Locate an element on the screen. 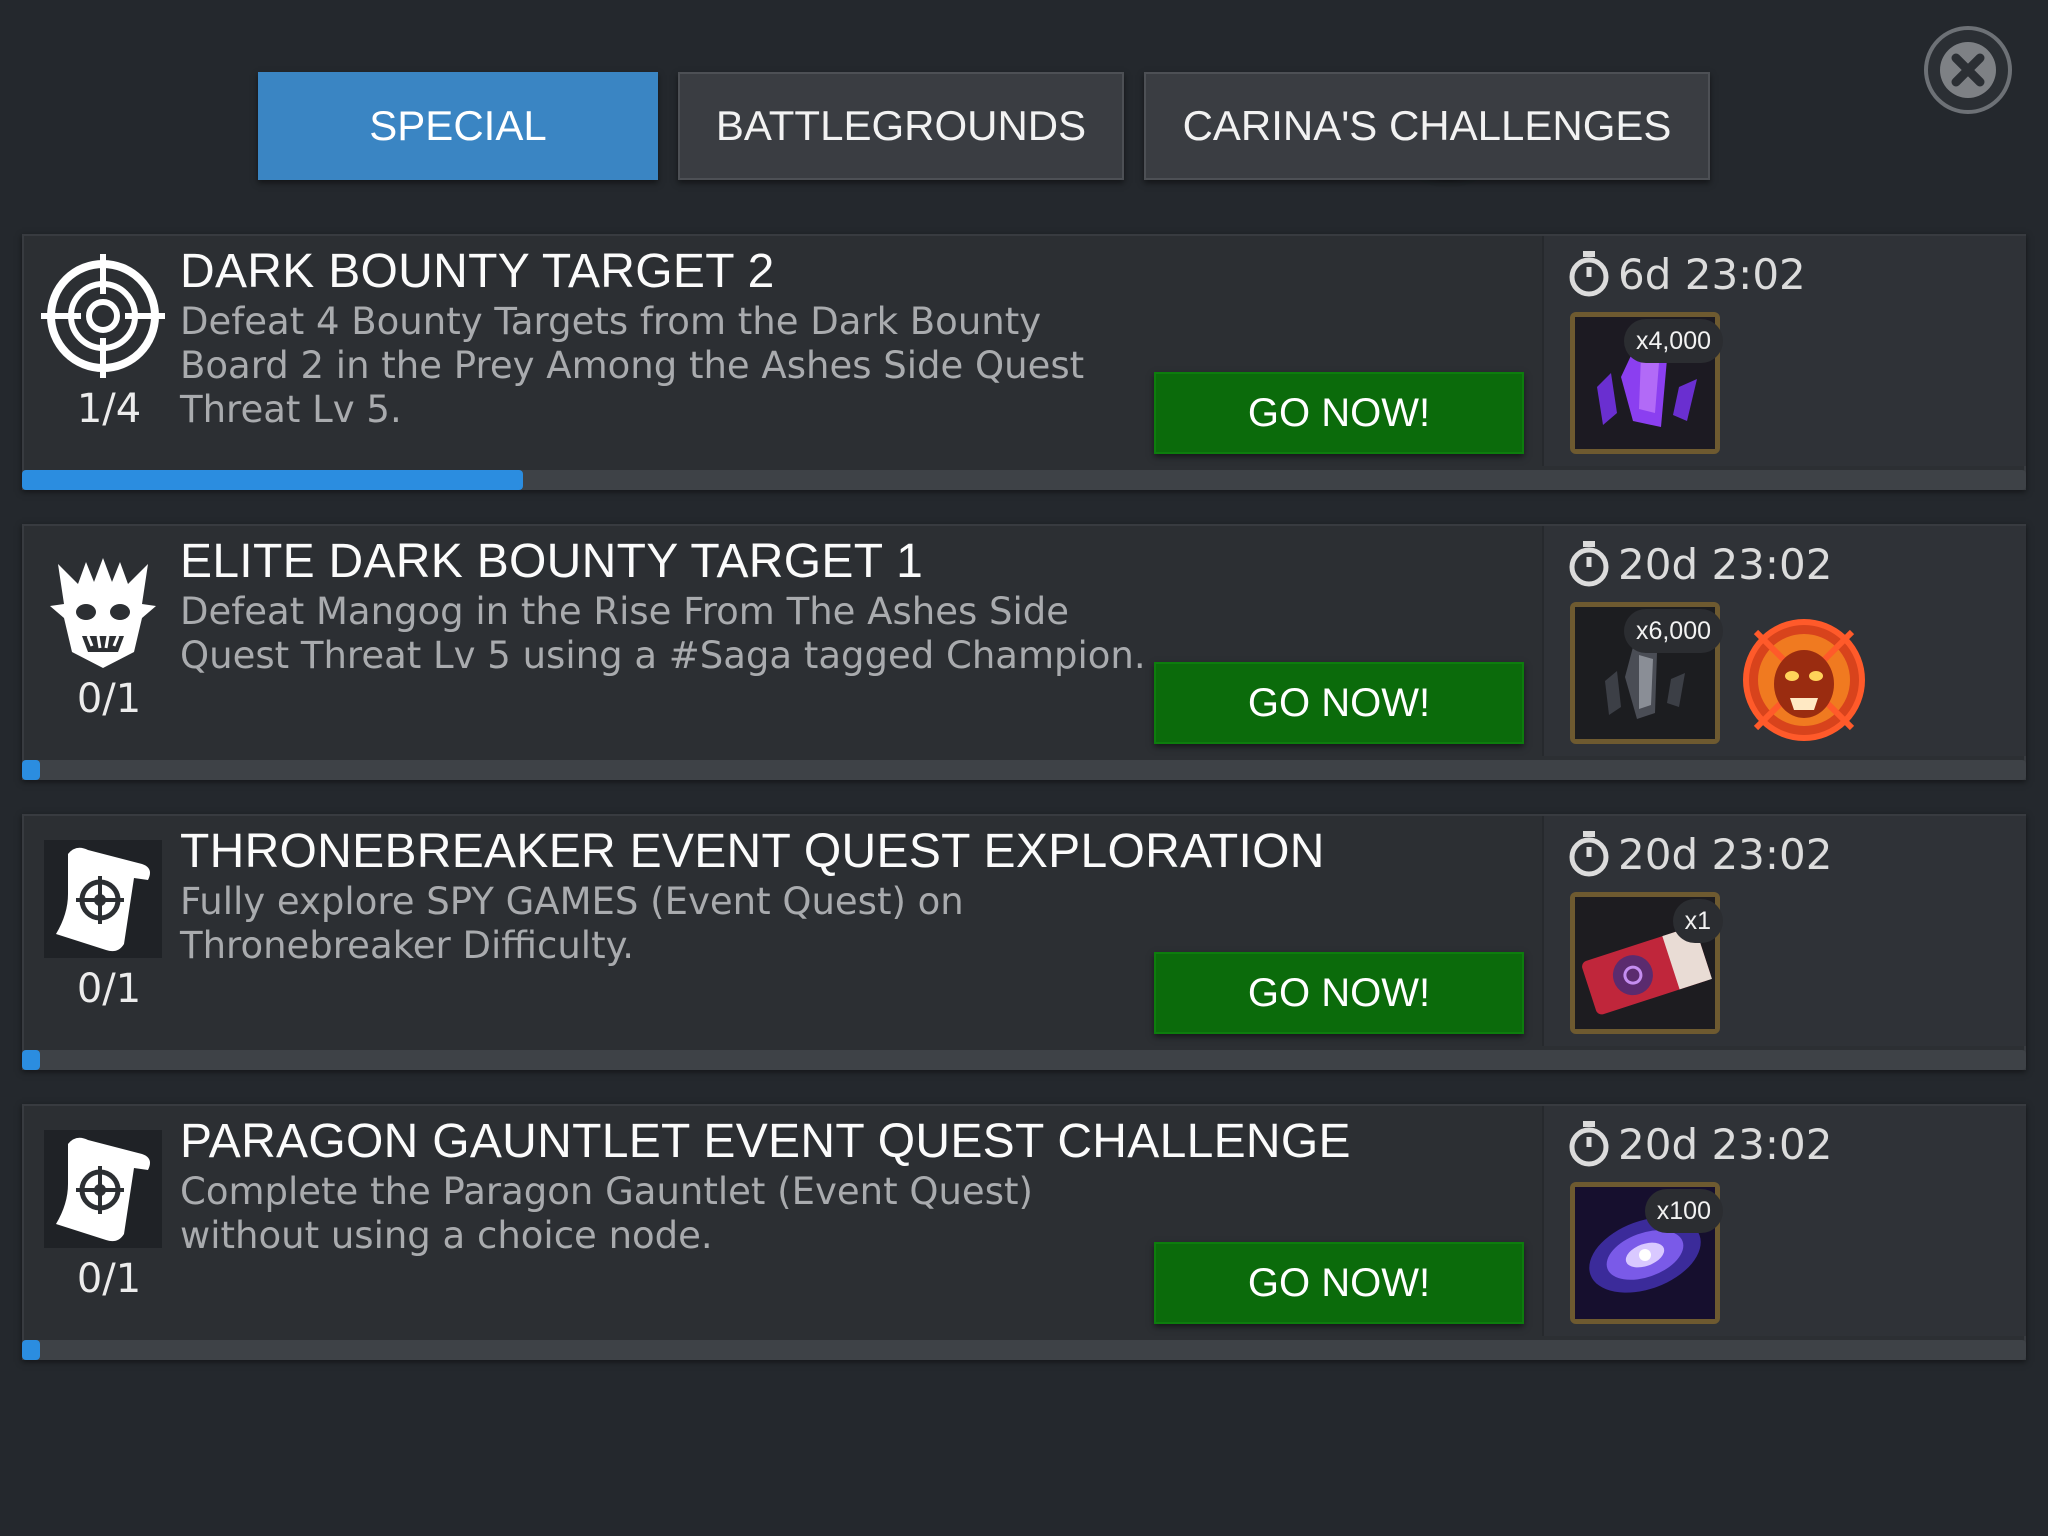 The height and width of the screenshot is (1536, 2048). tab-battlegrounds: BATTLEGROUNDS is located at coordinates (1087, 126).